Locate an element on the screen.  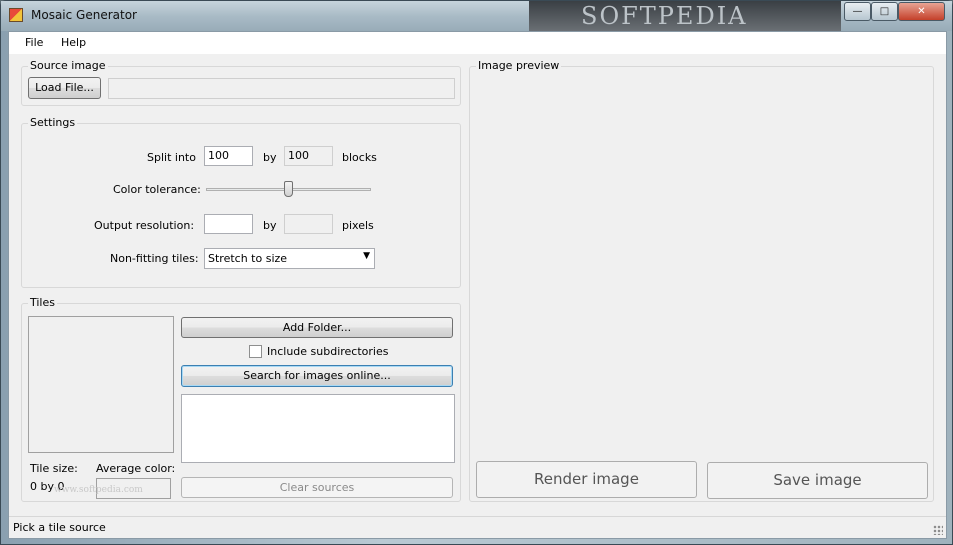
resize-grip-icon is located at coordinates (938, 530).